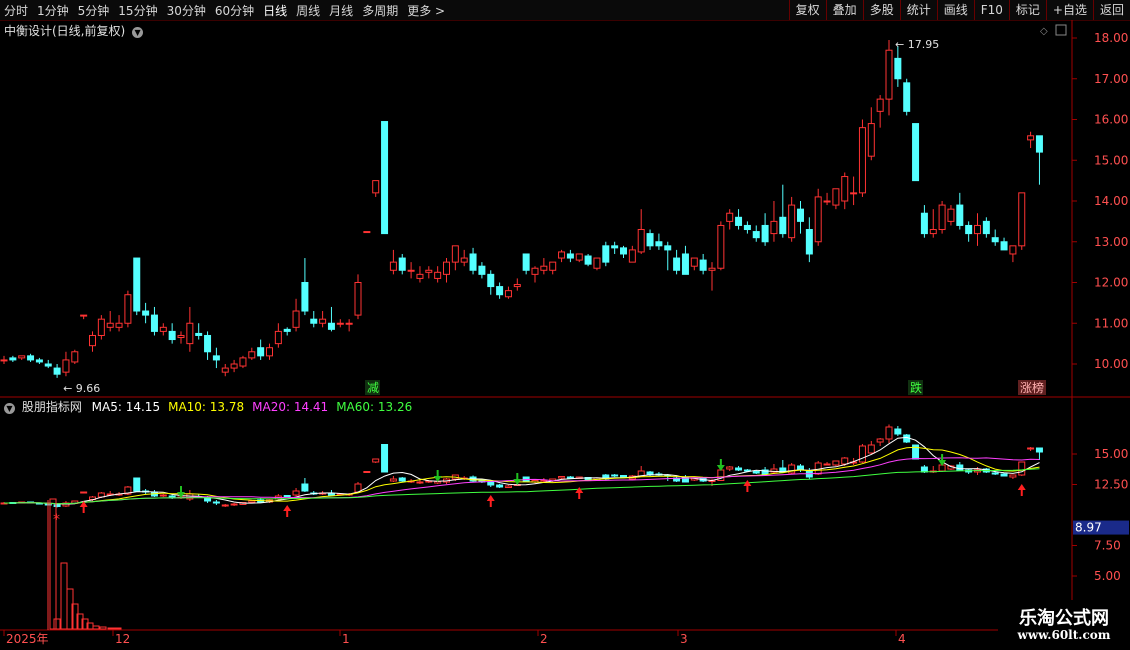  I want to click on star-mark-icon: *, so click(56, 520).